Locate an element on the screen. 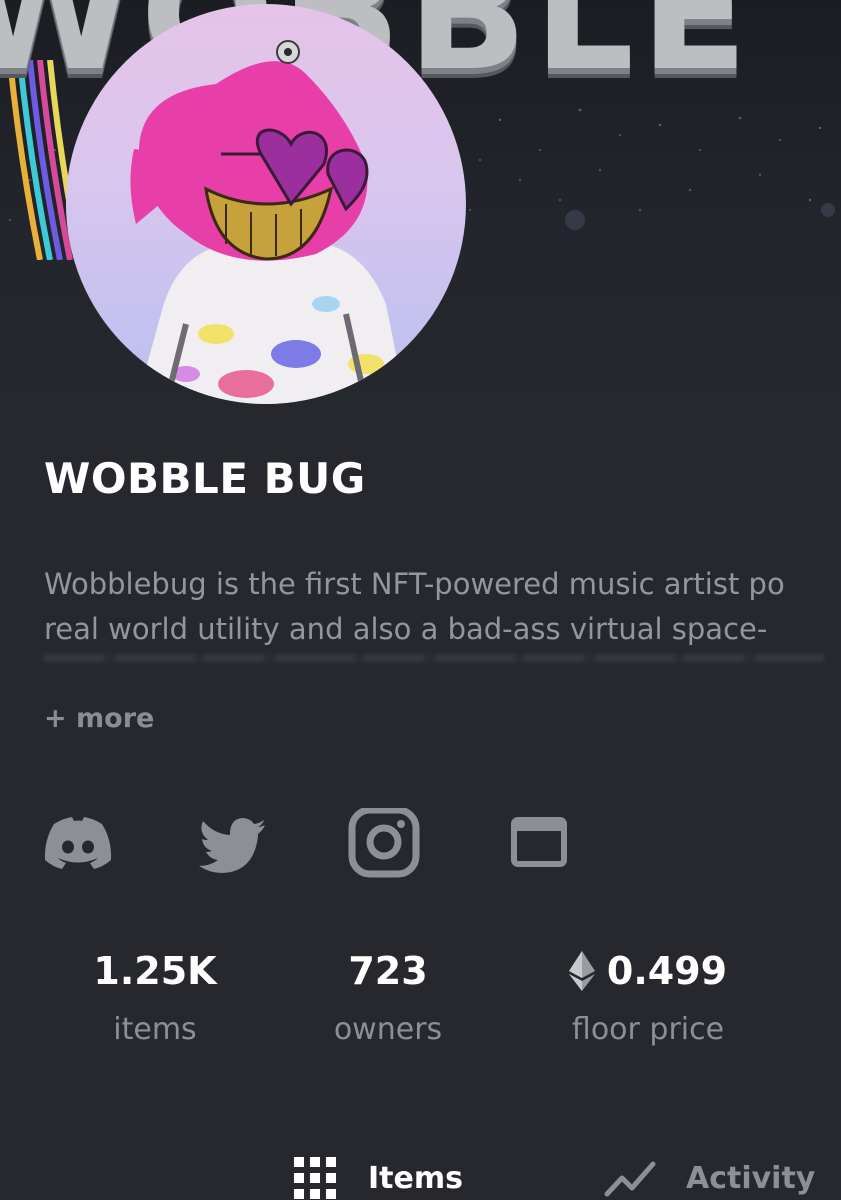  tab-items: Items is located at coordinates (377, 1176).